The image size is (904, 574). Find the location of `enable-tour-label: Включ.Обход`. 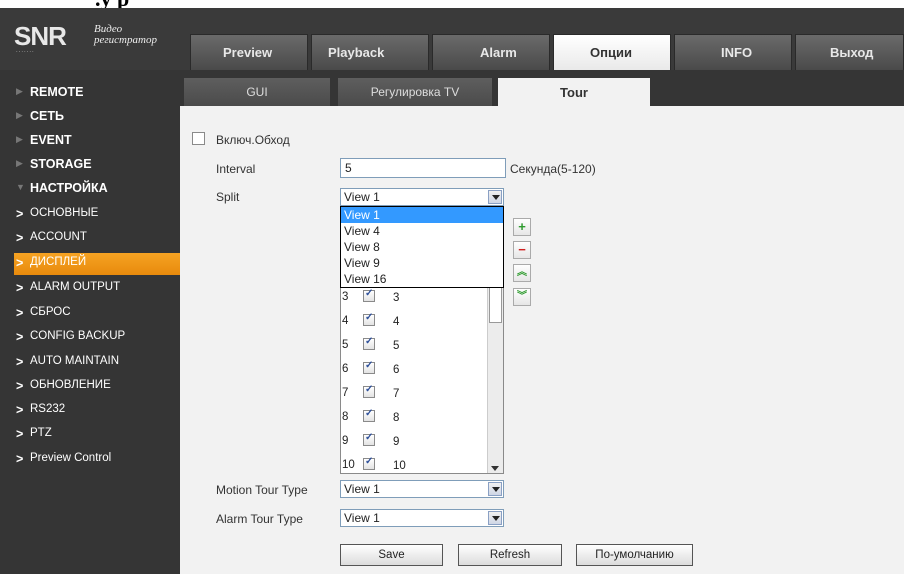

enable-tour-label: Включ.Обход is located at coordinates (253, 140).